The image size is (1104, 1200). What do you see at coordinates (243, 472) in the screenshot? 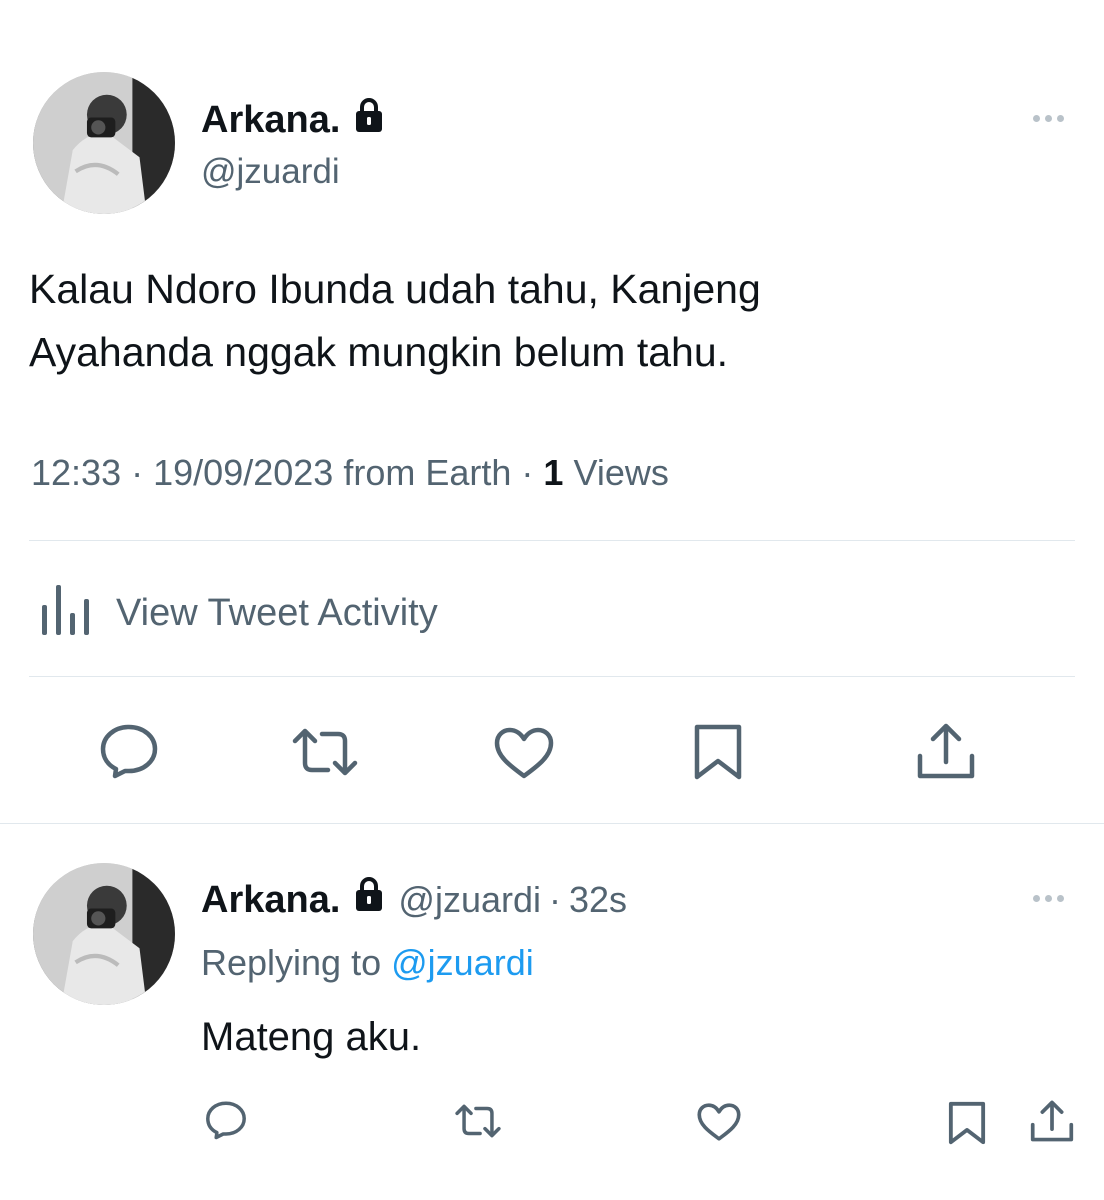
I see `tweet-date: 19/09/2023` at bounding box center [243, 472].